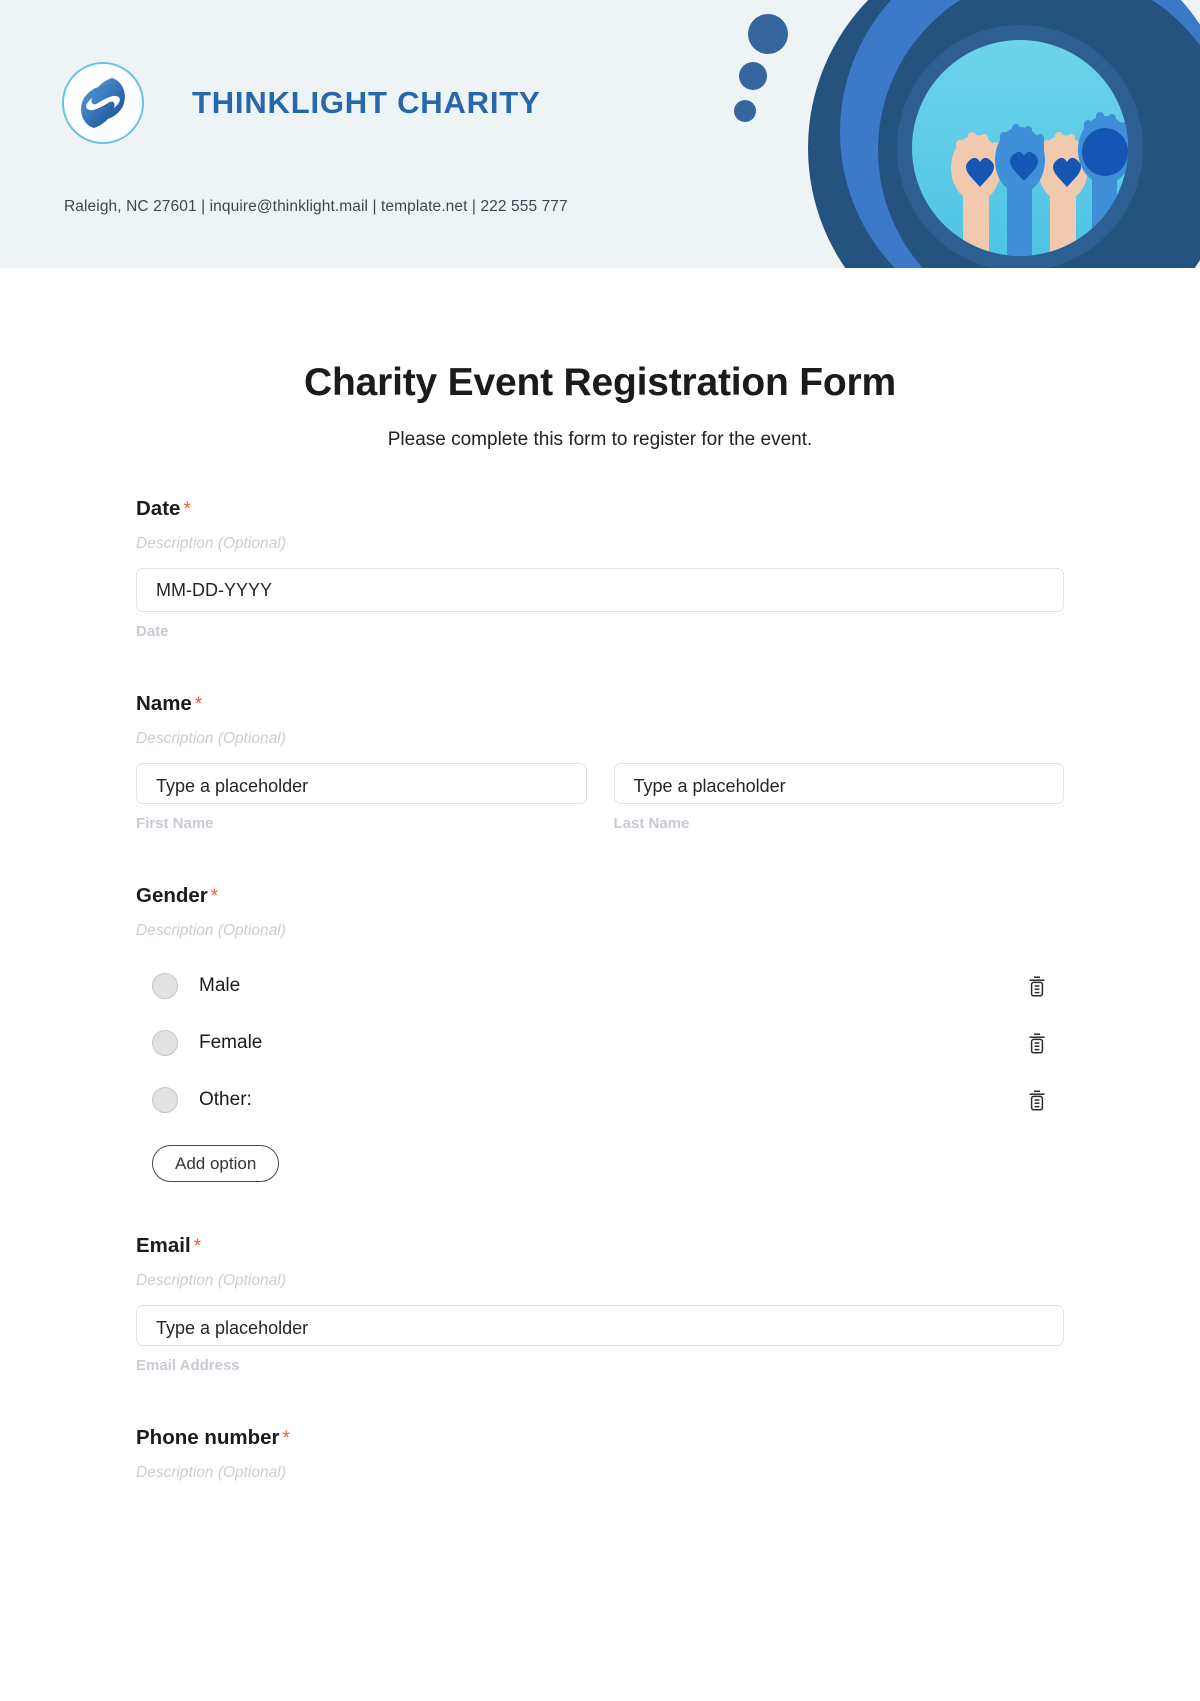  Describe the element at coordinates (600, 896) in the screenshot. I see `field-label-gender: Gender *` at that location.